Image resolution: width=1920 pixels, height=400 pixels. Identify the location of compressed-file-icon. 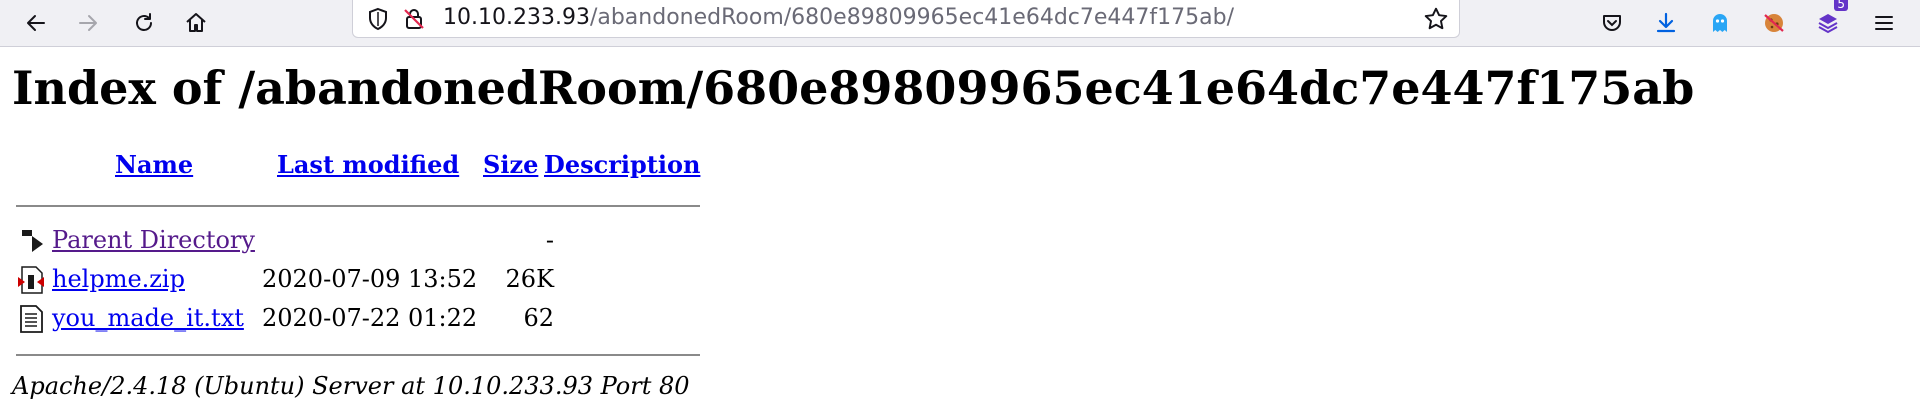
(31, 280).